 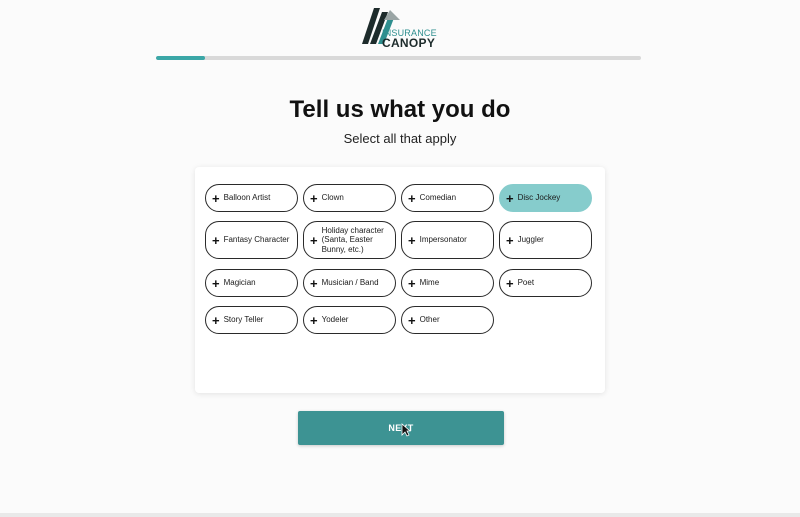 I want to click on option-balloon-artist: + Balloon Artist, so click(x=251, y=198).